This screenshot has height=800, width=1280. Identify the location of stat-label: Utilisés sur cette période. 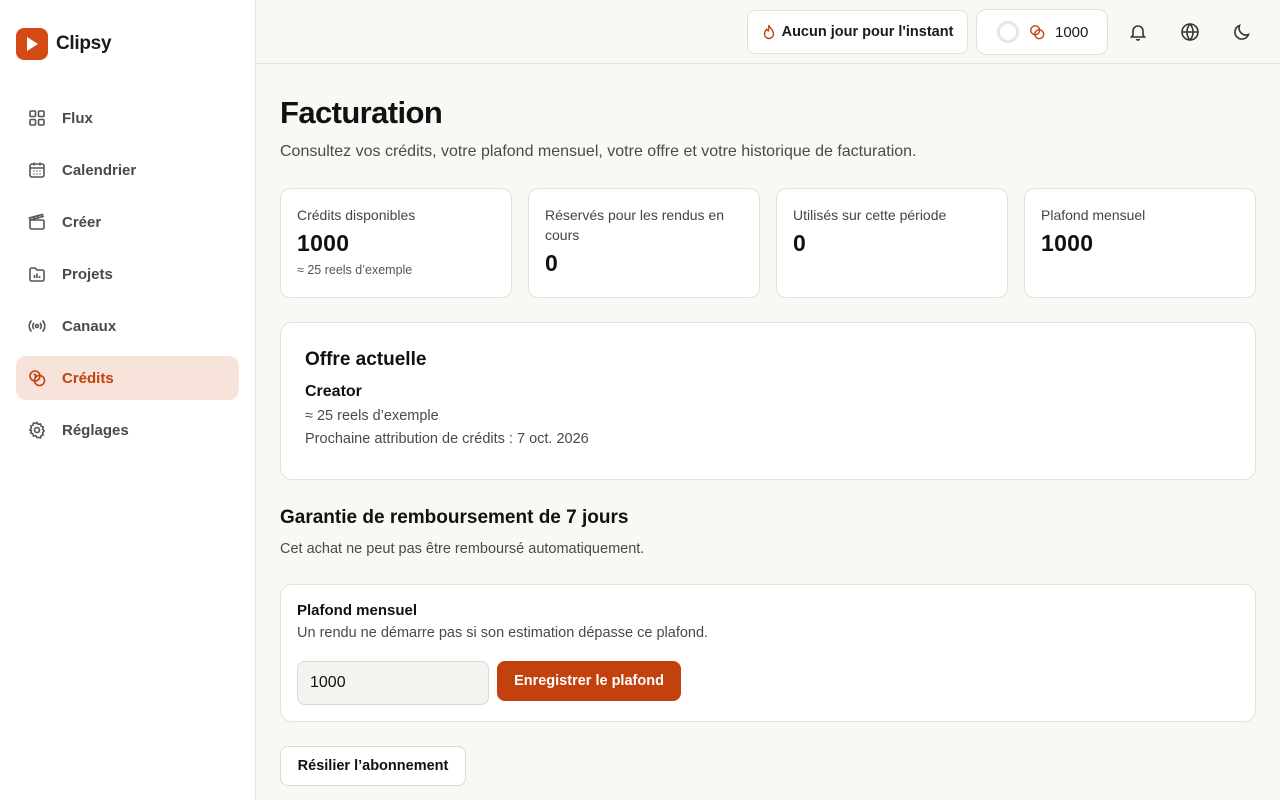
(870, 215).